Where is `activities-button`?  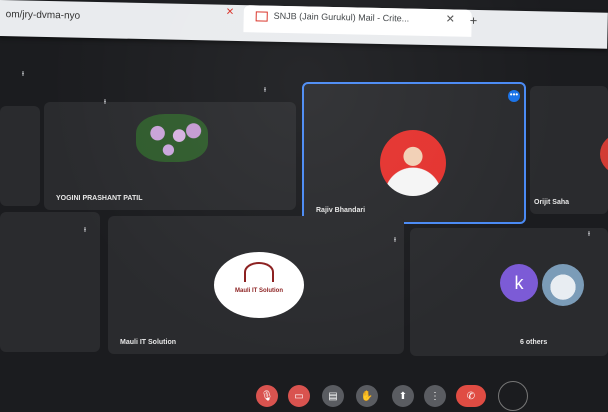
activities-button is located at coordinates (513, 396).